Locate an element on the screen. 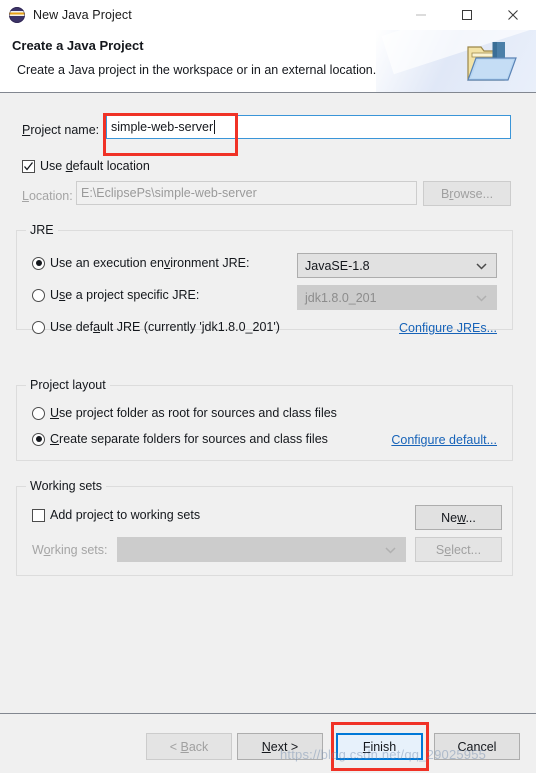  jre-execution-environment-combo: JavaSE-1.8 is located at coordinates (397, 265).